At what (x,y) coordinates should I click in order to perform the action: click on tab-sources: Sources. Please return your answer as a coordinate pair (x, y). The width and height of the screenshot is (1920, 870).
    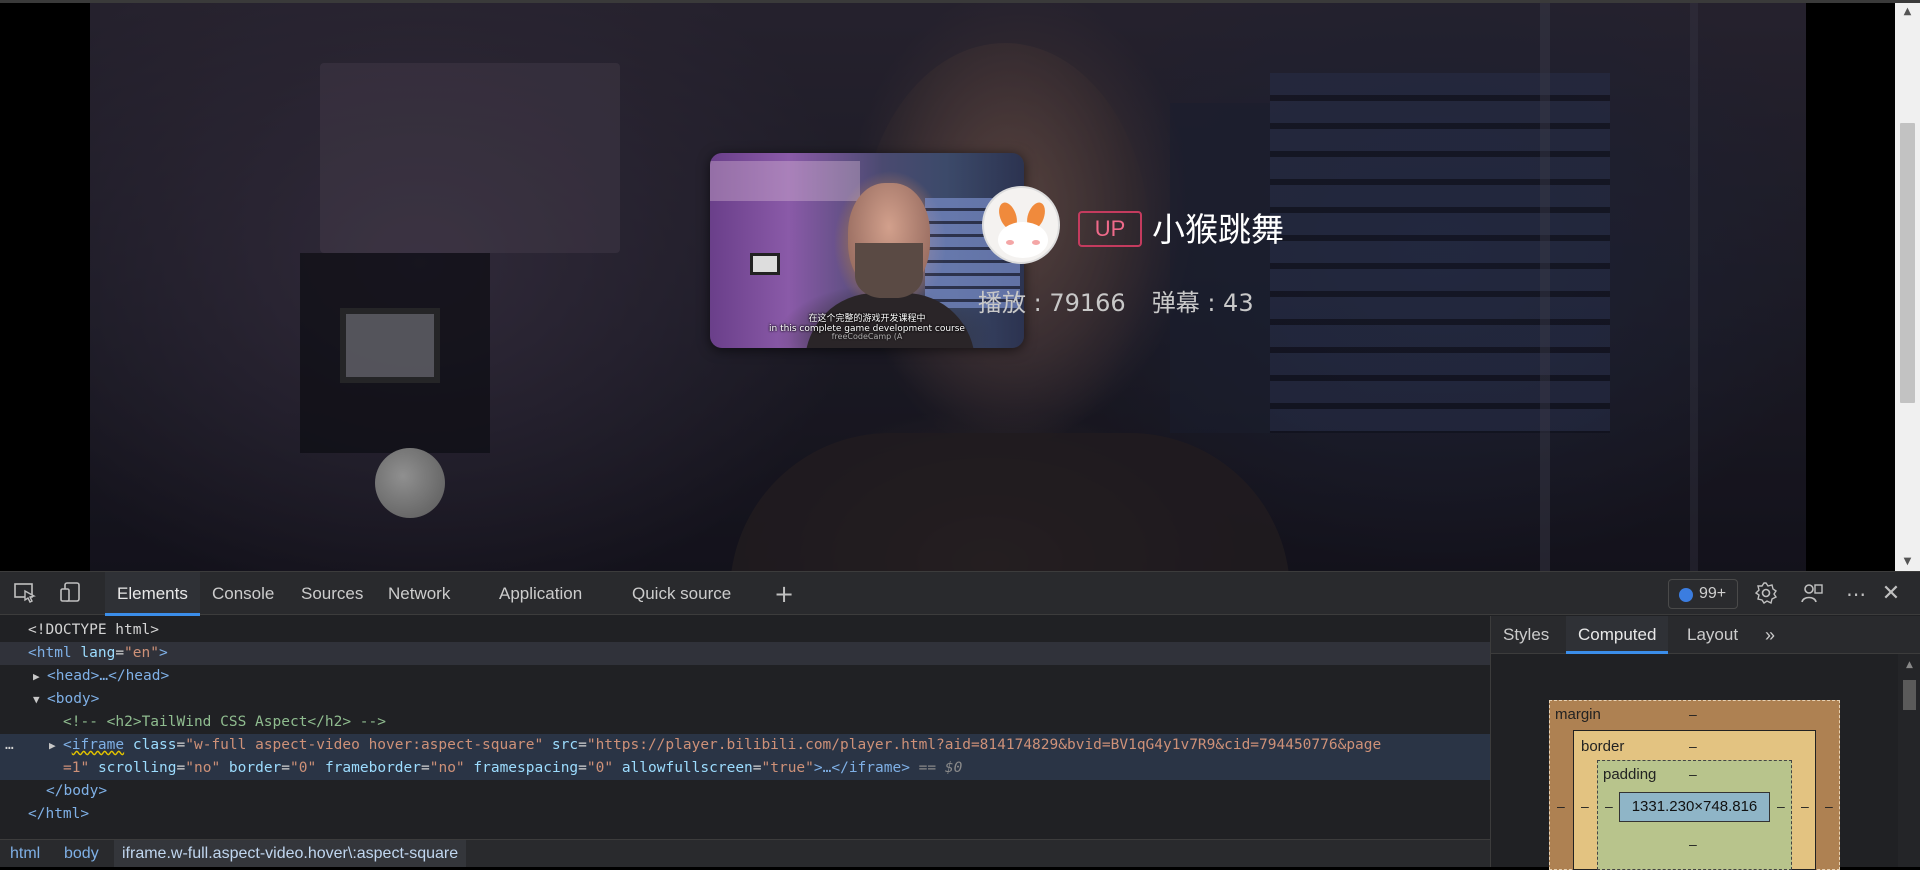
    Looking at the image, I should click on (332, 594).